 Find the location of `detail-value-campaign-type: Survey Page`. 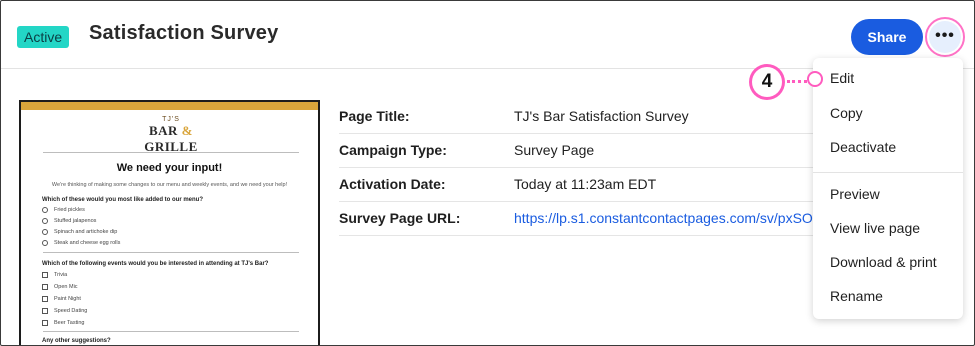

detail-value-campaign-type: Survey Page is located at coordinates (554, 150).